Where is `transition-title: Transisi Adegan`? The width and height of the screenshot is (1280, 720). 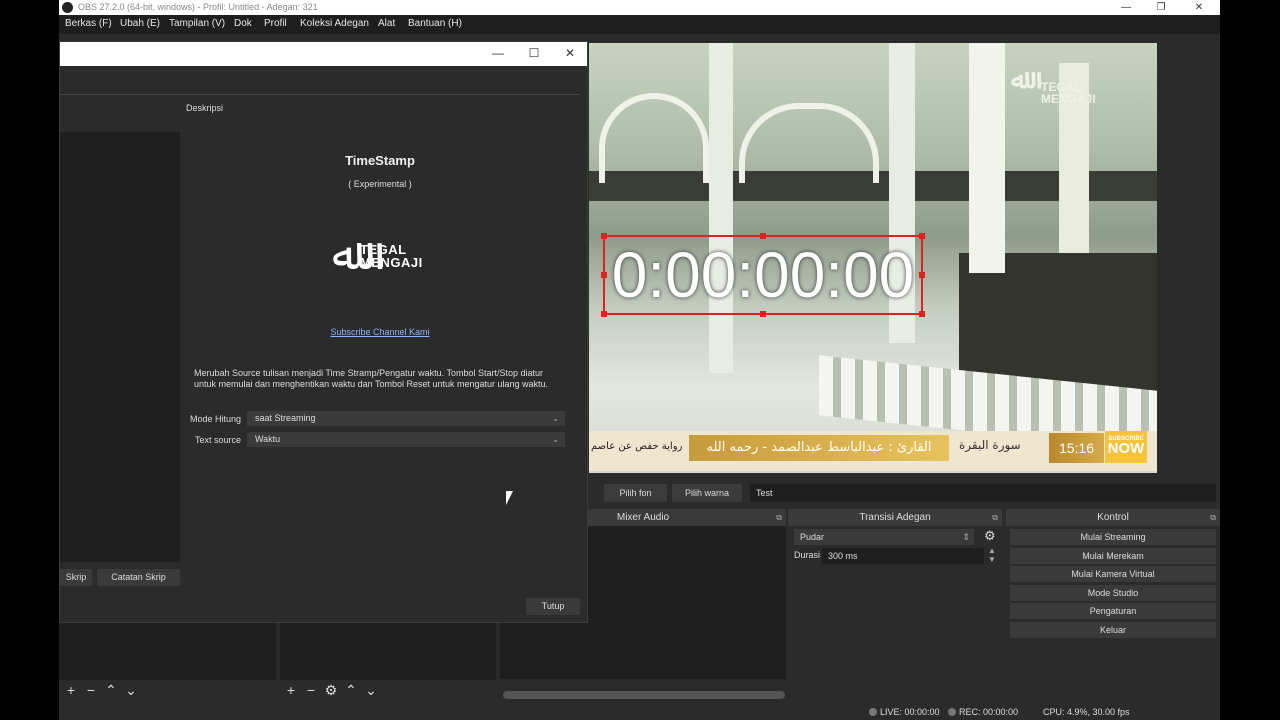 transition-title: Transisi Adegan is located at coordinates (895, 517).